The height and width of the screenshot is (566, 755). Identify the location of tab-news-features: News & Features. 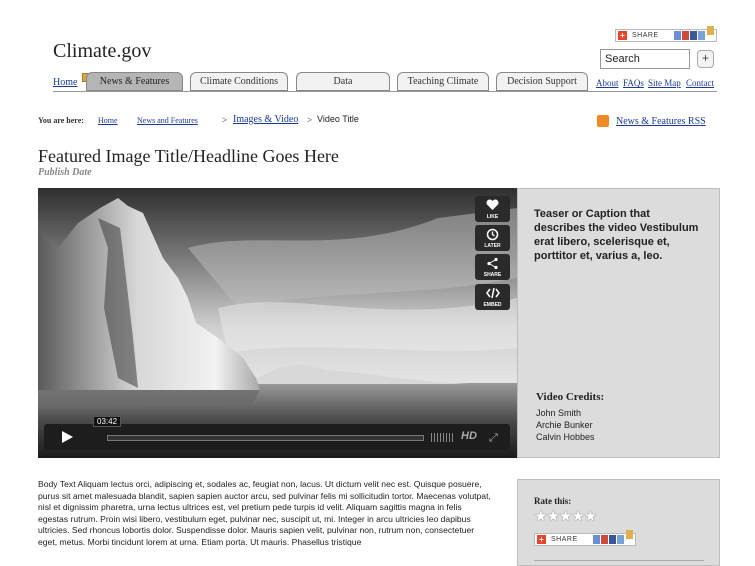
(134, 81).